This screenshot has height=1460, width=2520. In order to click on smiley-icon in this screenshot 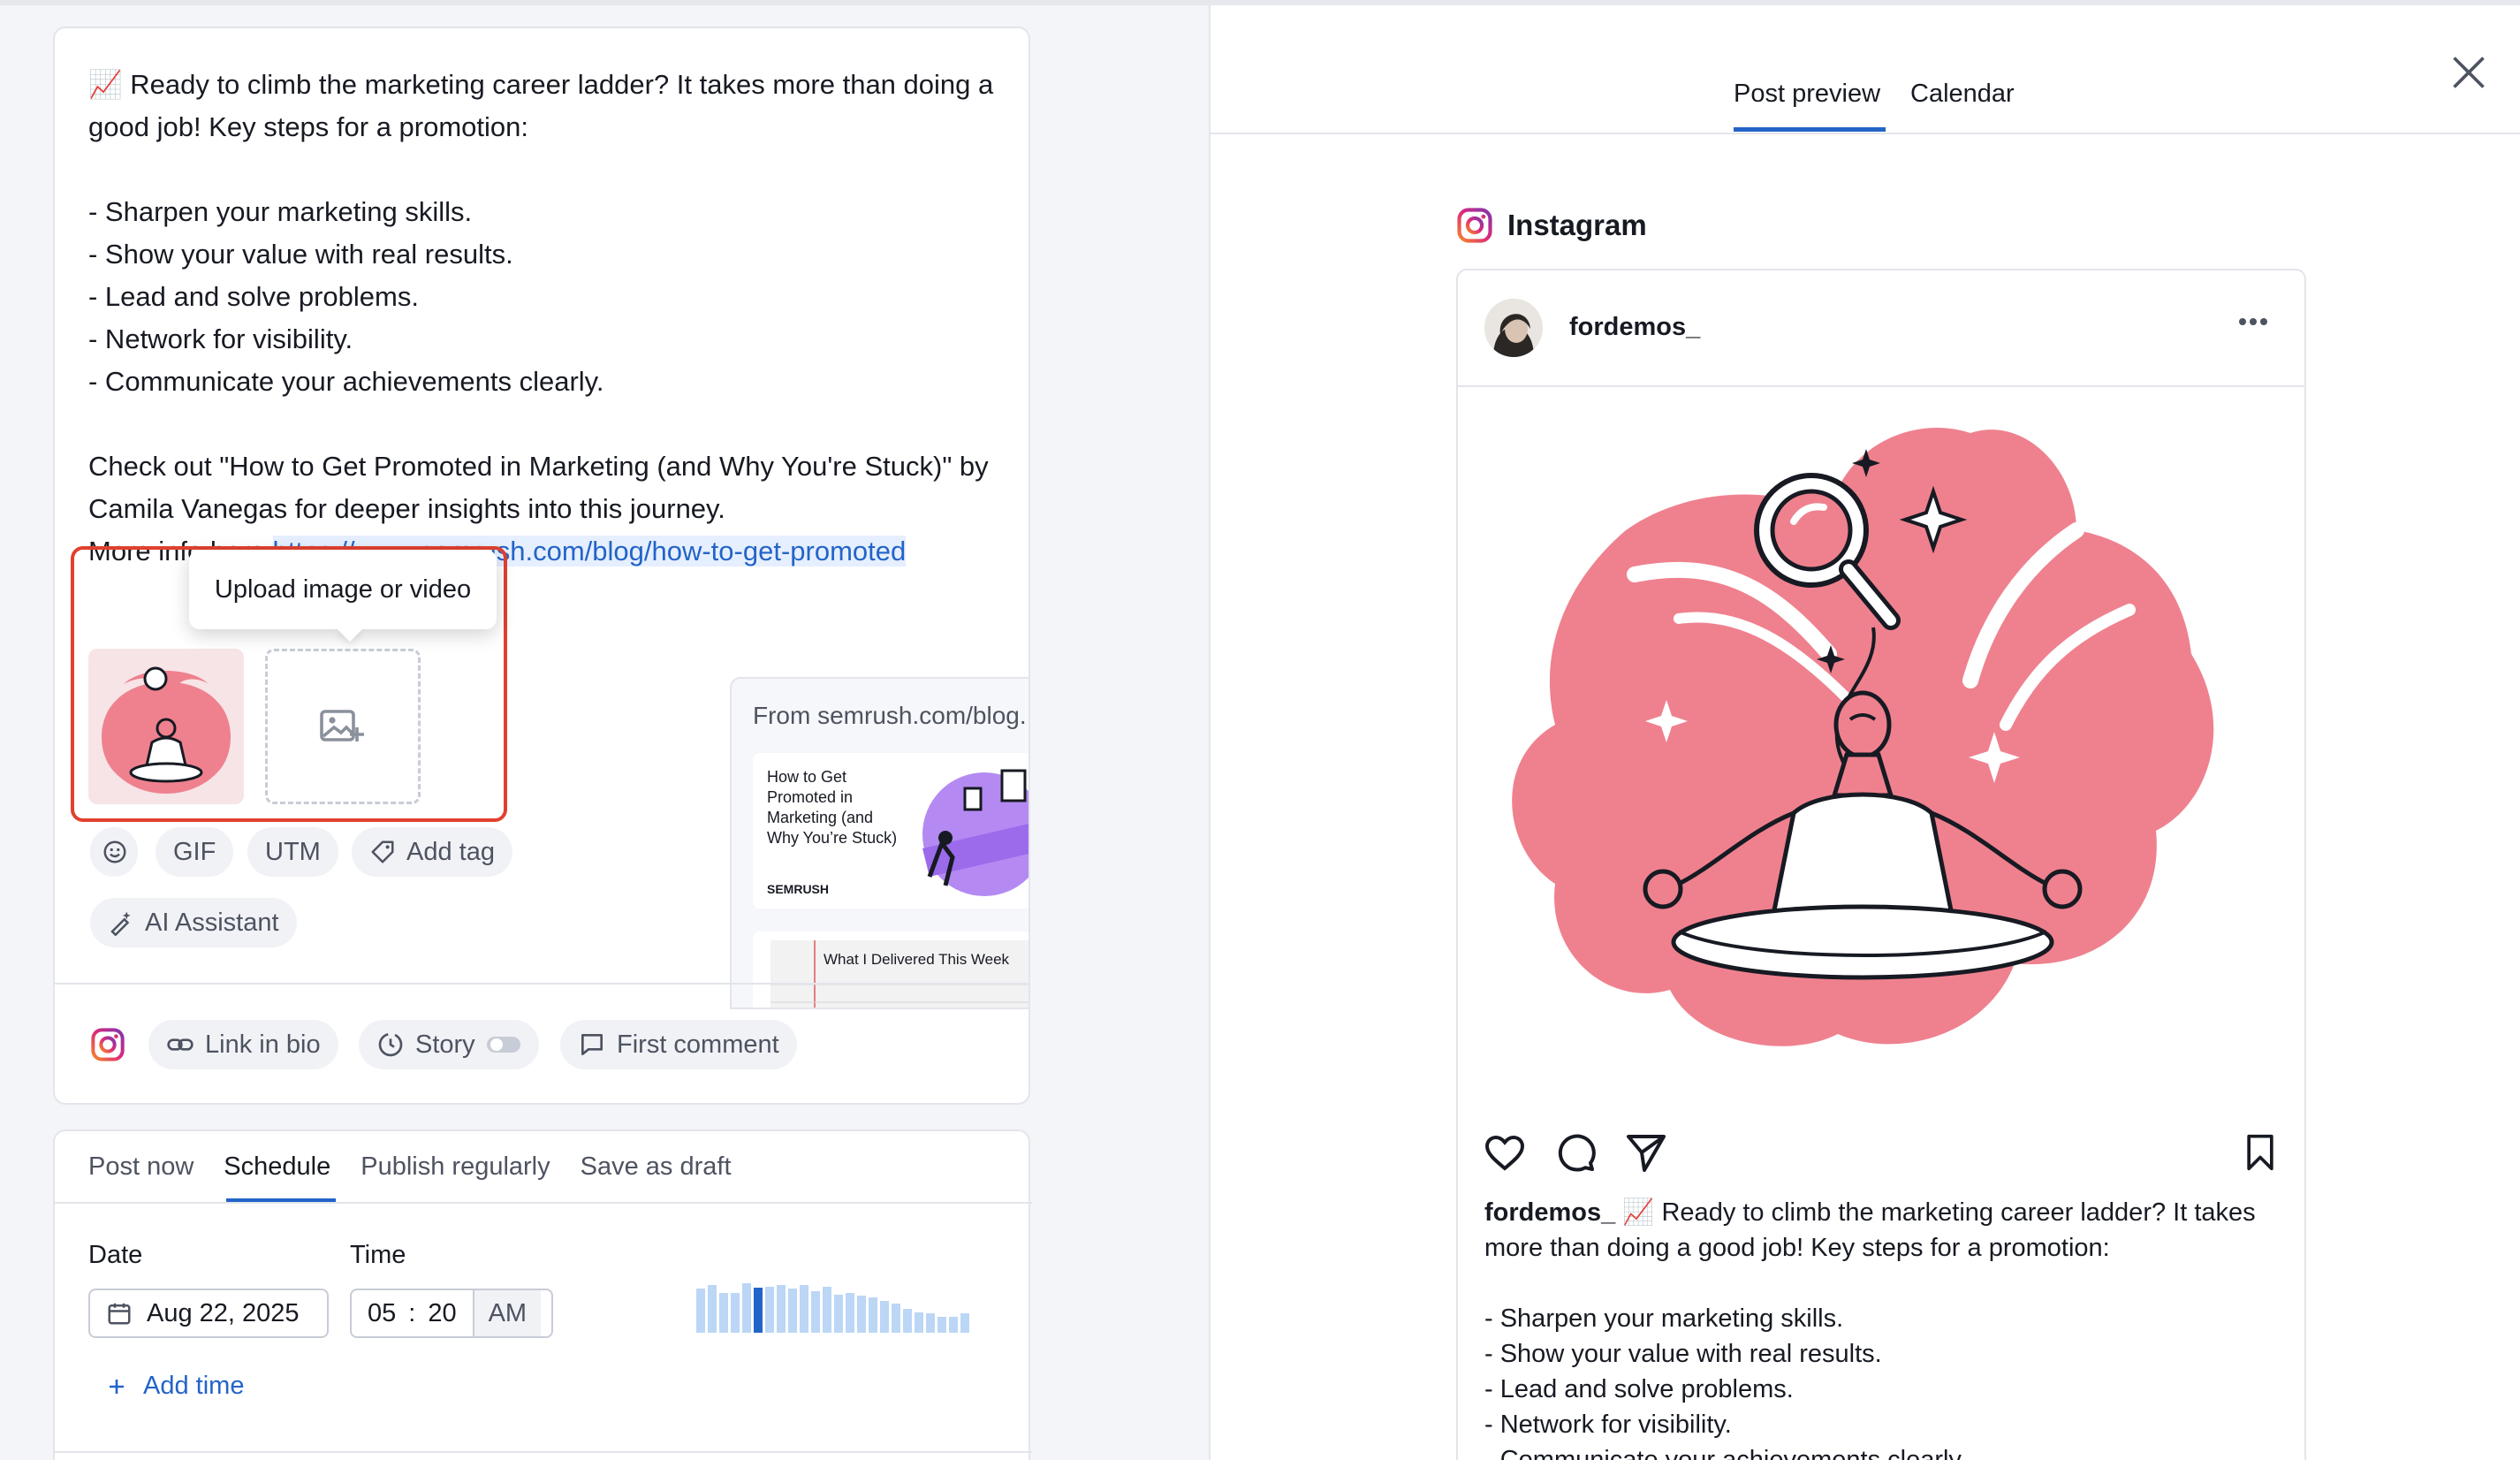, I will do `click(114, 851)`.